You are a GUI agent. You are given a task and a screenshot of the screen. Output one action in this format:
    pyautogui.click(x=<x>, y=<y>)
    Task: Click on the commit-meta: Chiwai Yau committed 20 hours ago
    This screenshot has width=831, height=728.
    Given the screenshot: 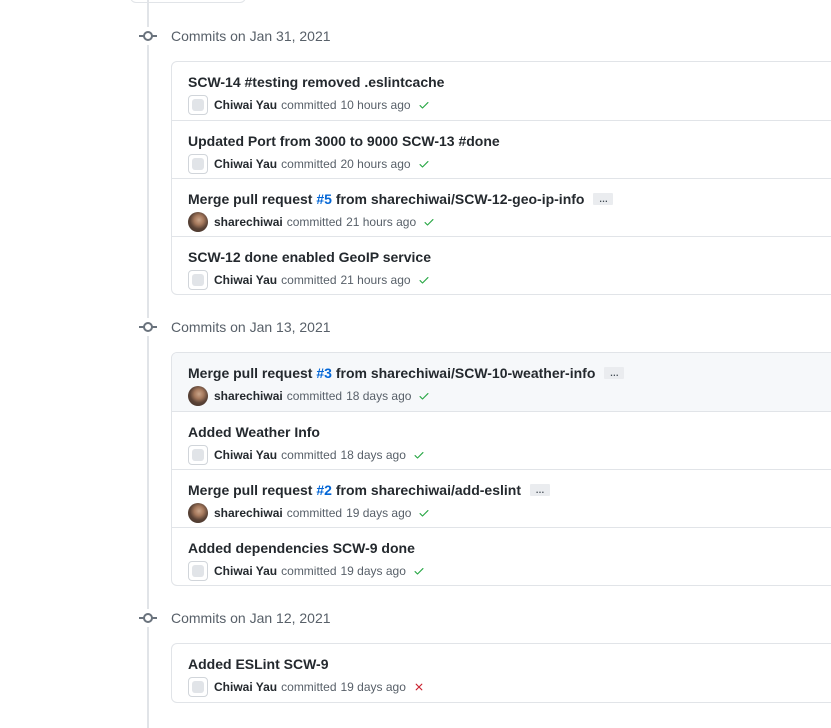 What is the action you would take?
    pyautogui.click(x=509, y=164)
    